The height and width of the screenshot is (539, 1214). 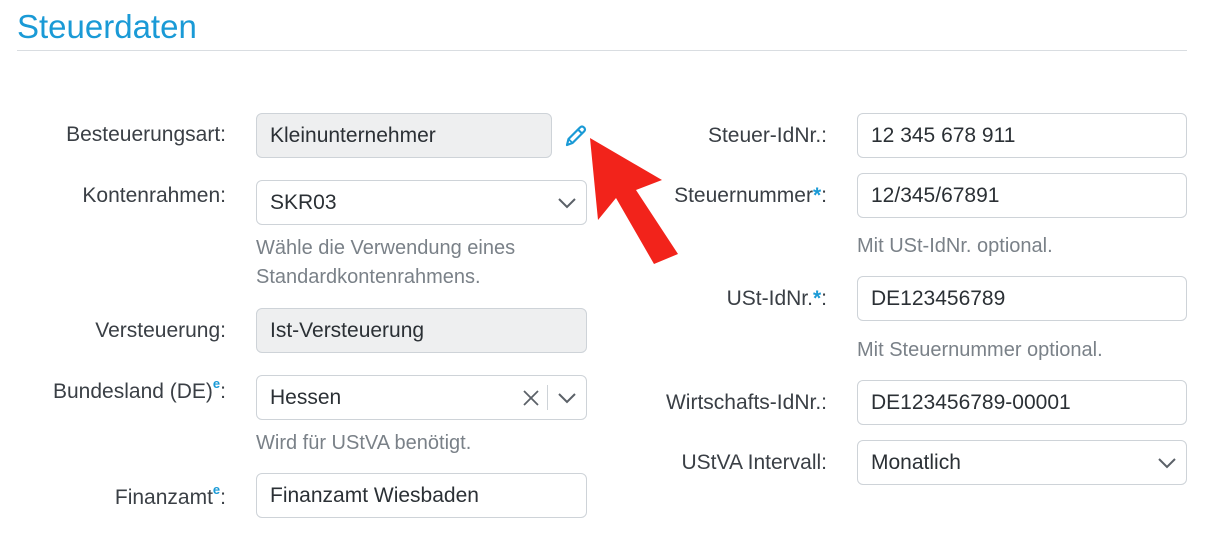 I want to click on label-ust-idnr-text: USt-IdNr., so click(x=769, y=298).